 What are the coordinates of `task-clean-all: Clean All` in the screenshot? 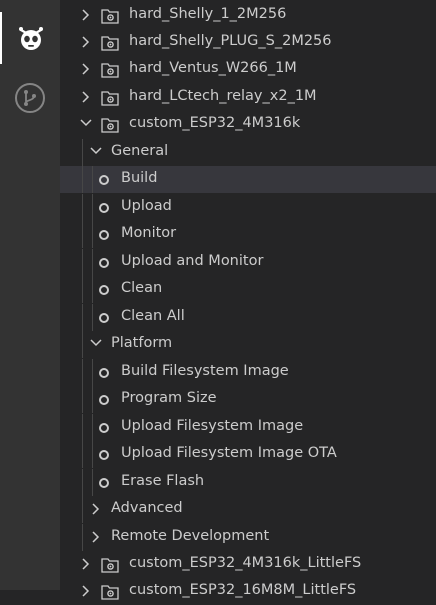 It's located at (248, 317).